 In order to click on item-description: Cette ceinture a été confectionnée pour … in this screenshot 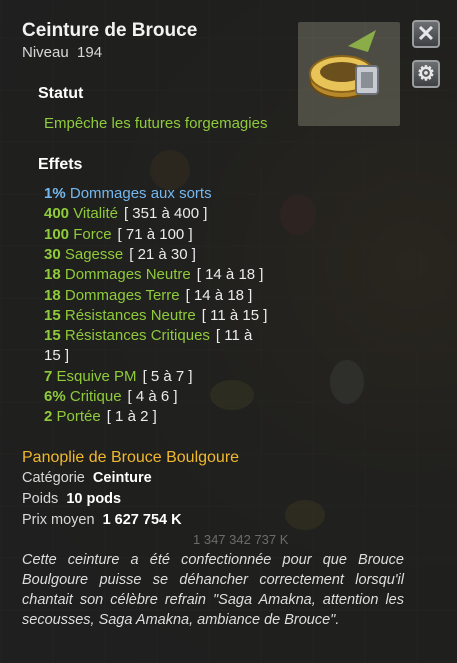, I will do `click(213, 590)`.